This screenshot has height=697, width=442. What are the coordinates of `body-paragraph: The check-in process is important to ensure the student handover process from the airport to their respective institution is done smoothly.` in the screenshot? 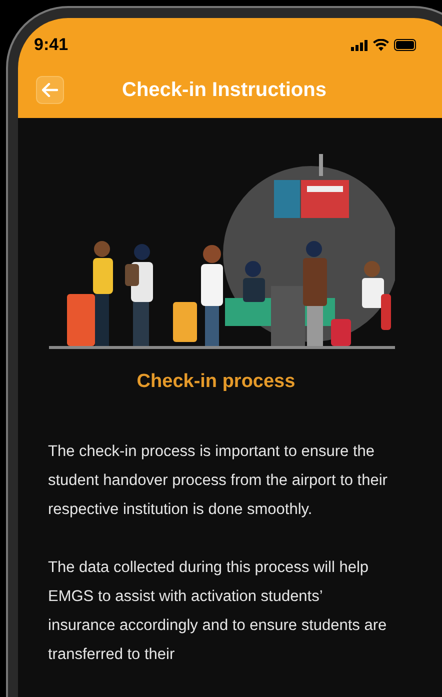 It's located at (218, 481).